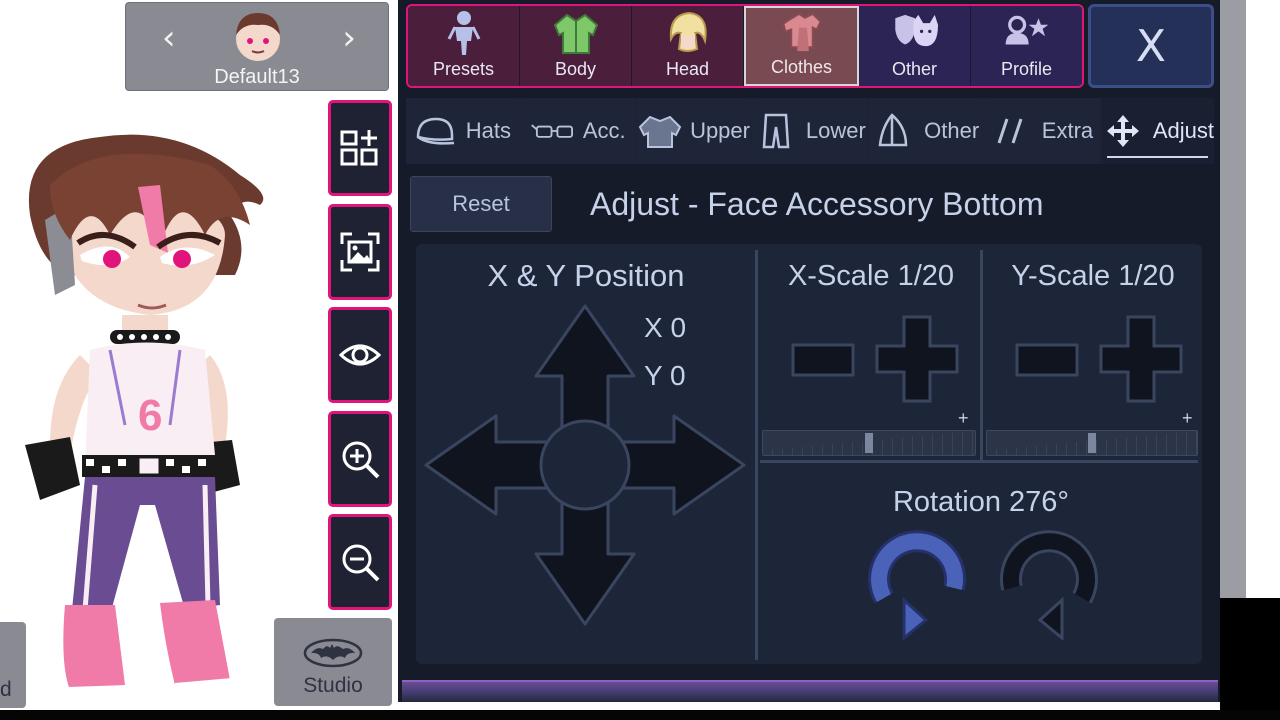  Describe the element at coordinates (835, 130) in the screenshot. I see `subtab-lower-label: Lower` at that location.